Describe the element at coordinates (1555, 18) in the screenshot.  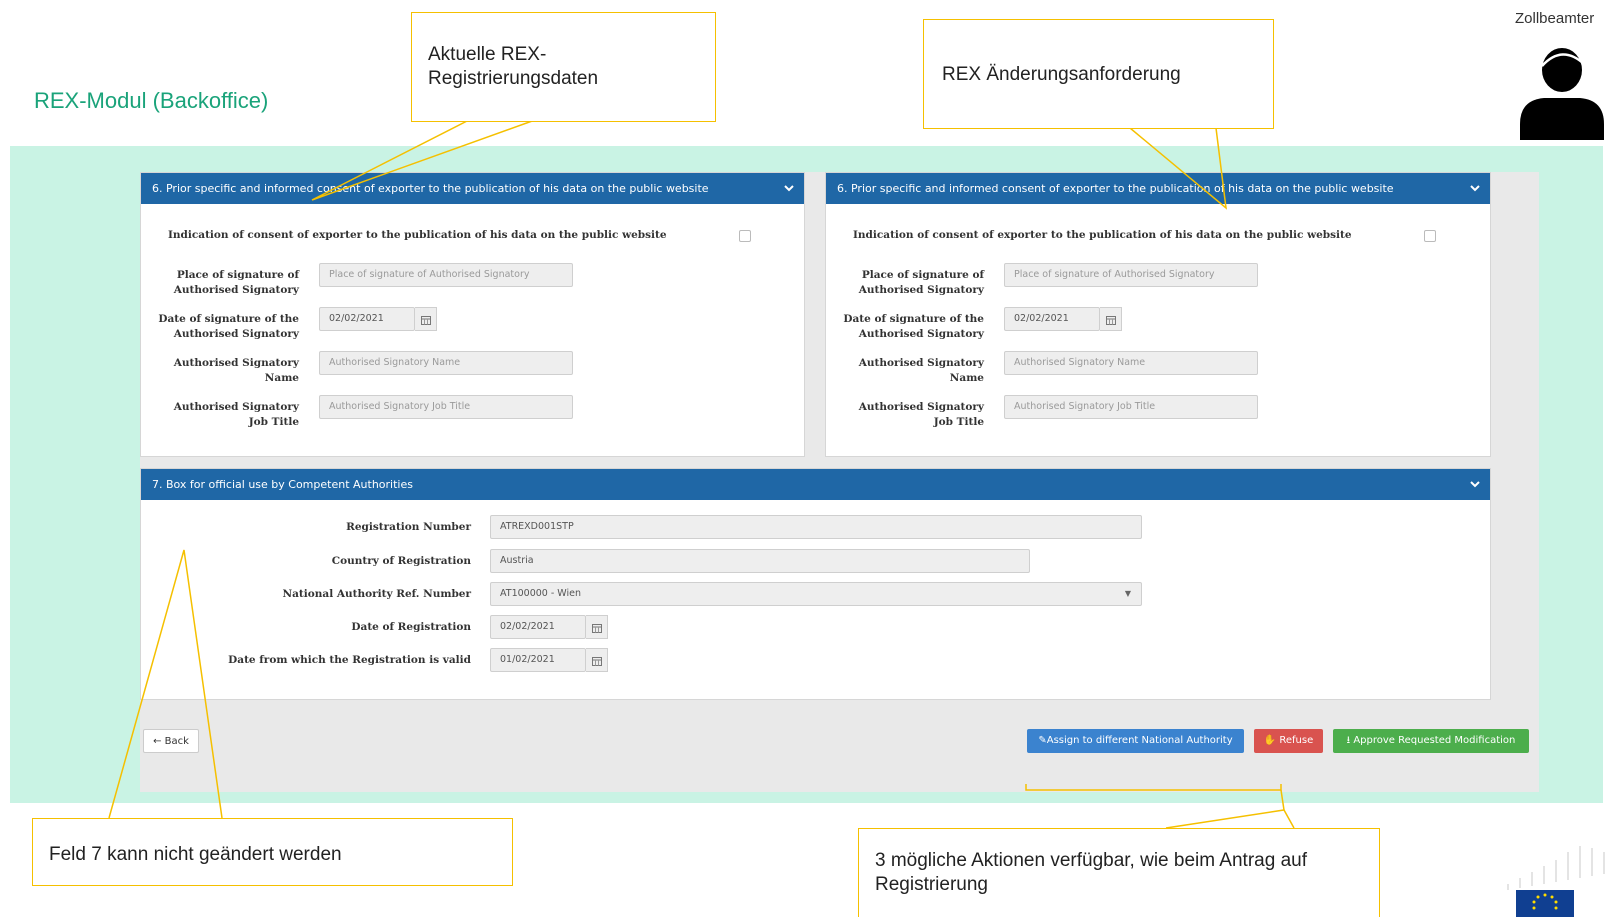
I see `role-label: Zollbeamter` at that location.